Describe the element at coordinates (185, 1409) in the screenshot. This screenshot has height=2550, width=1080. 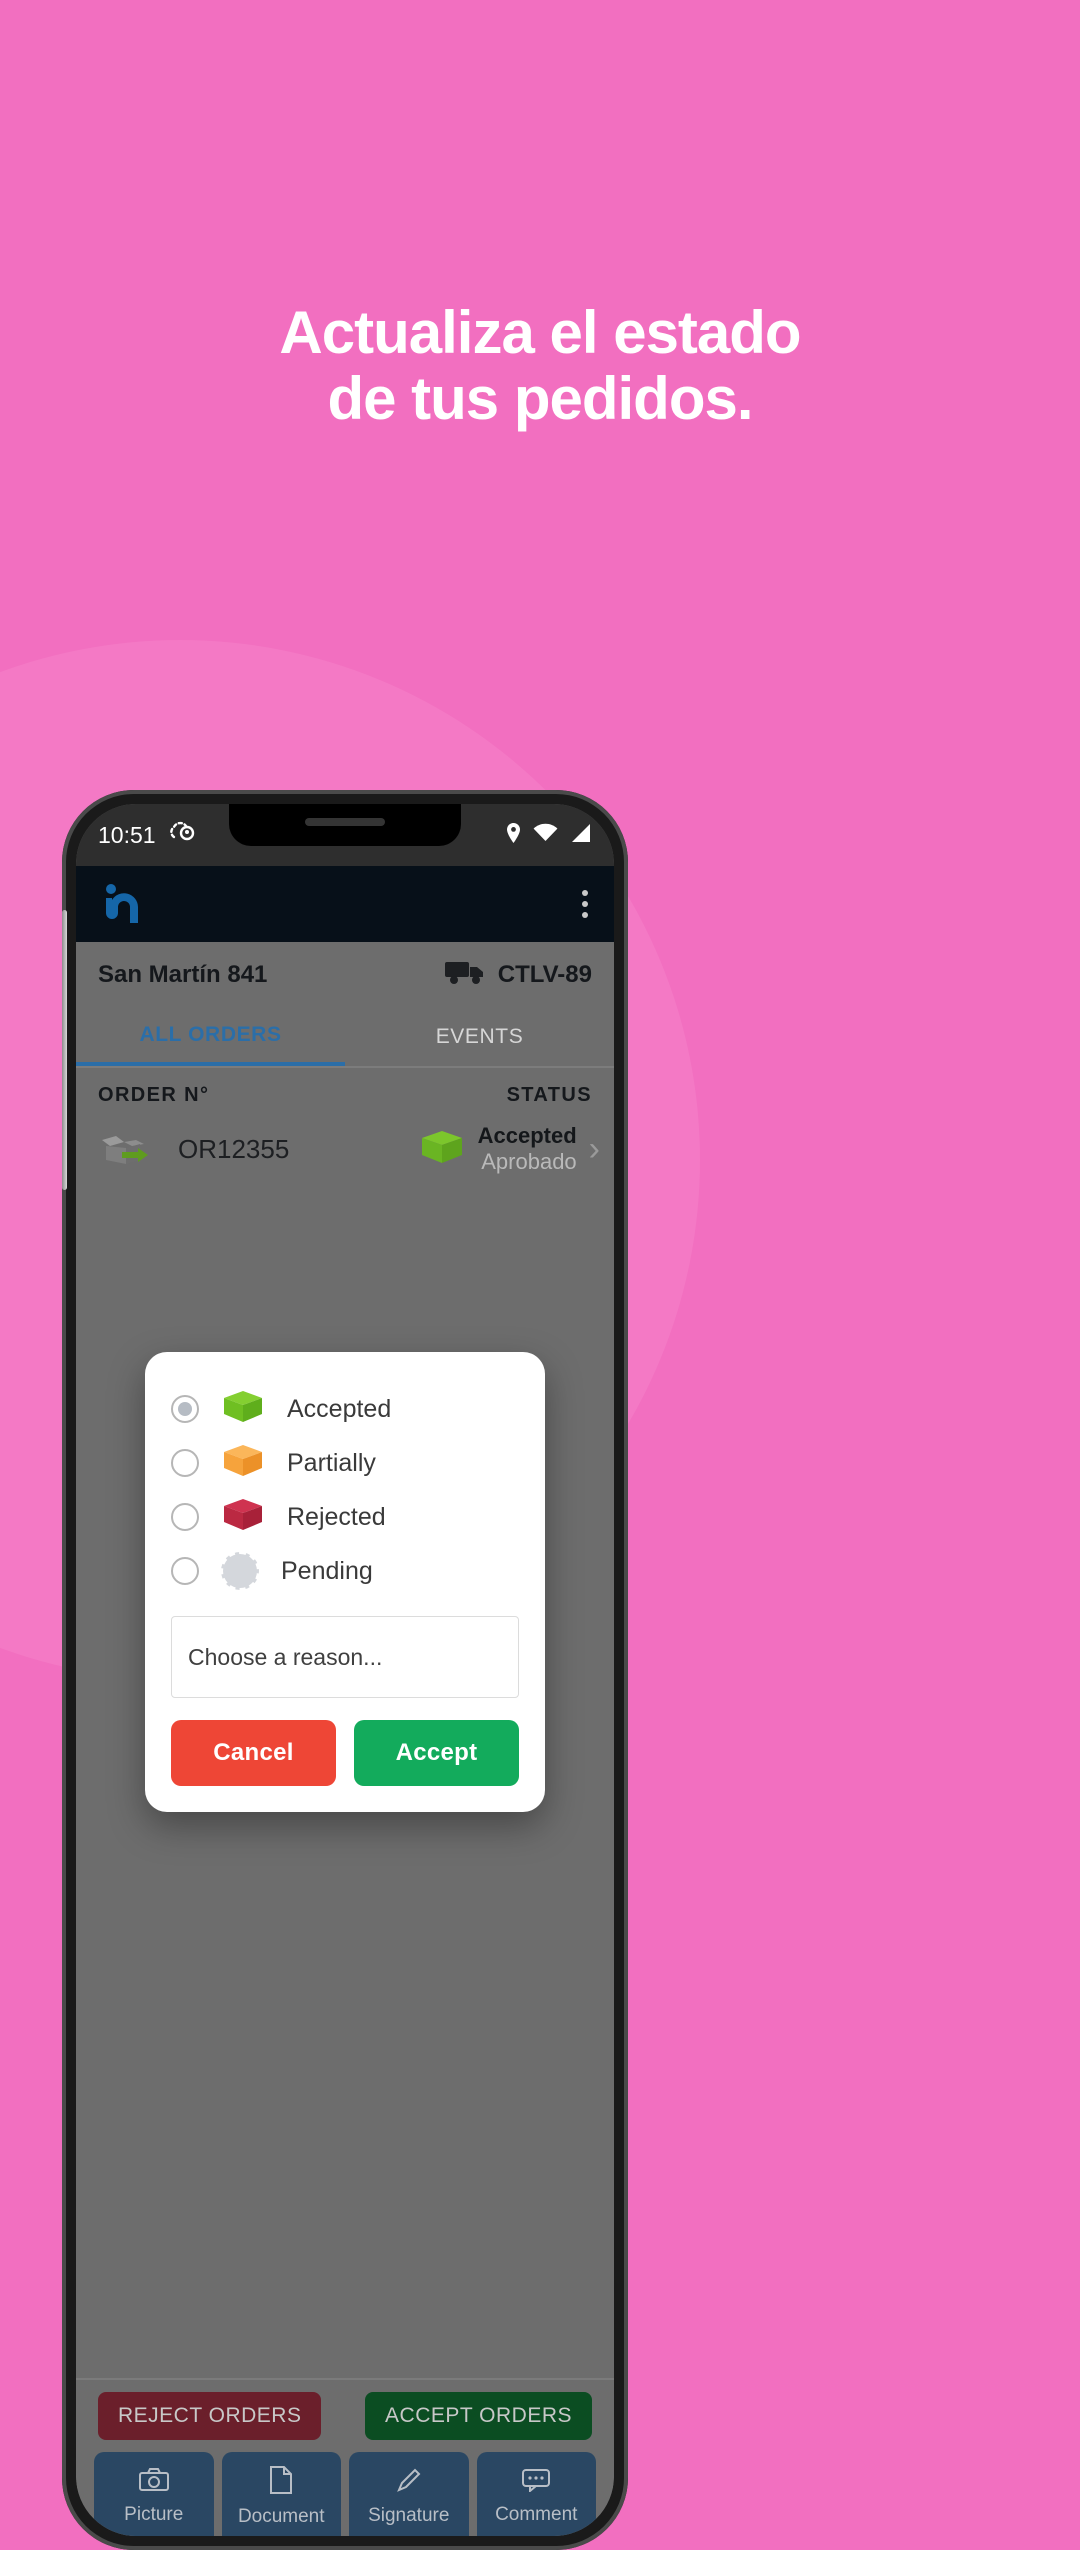
I see `radio-accepted` at that location.